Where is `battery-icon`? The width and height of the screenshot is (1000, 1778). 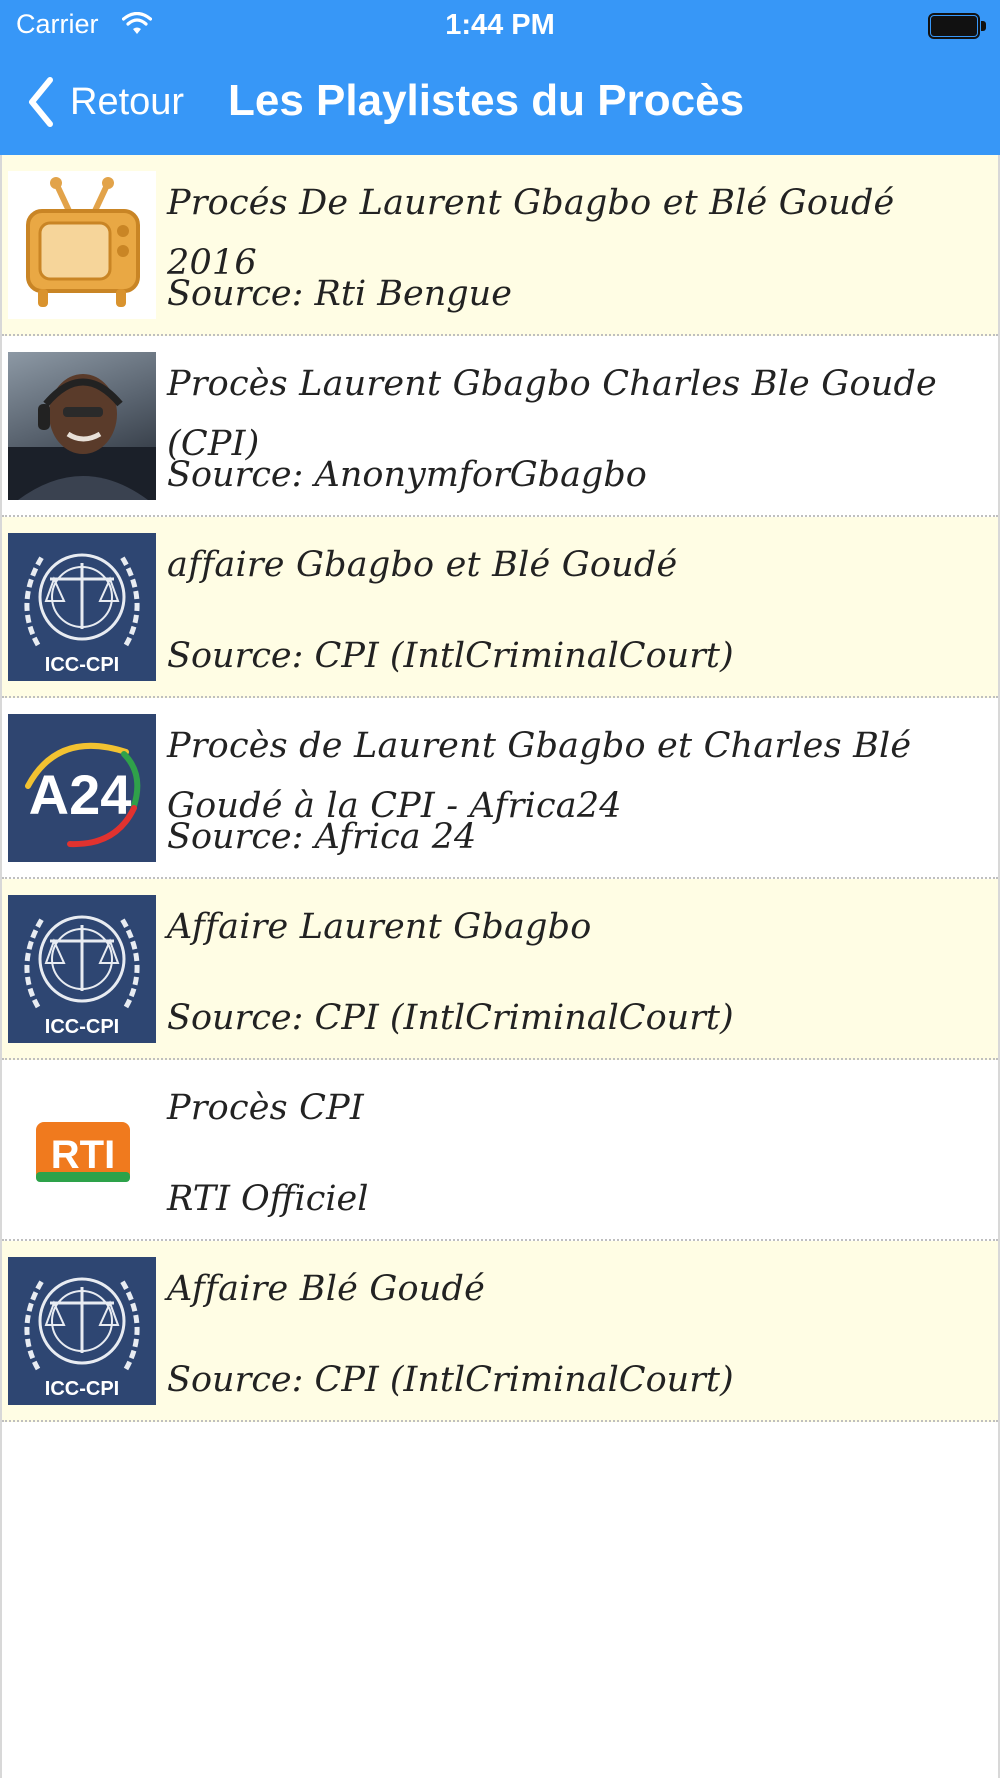 battery-icon is located at coordinates (957, 26).